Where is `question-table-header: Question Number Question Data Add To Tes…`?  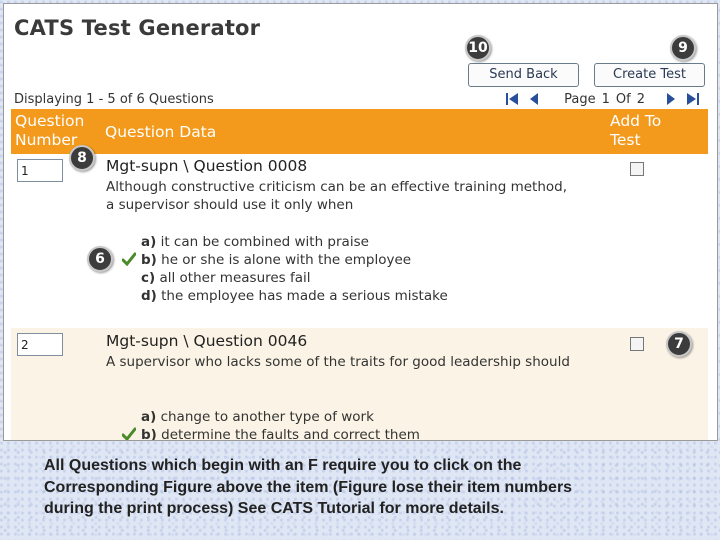
question-table-header: Question Number Question Data Add To Tes… is located at coordinates (359, 131).